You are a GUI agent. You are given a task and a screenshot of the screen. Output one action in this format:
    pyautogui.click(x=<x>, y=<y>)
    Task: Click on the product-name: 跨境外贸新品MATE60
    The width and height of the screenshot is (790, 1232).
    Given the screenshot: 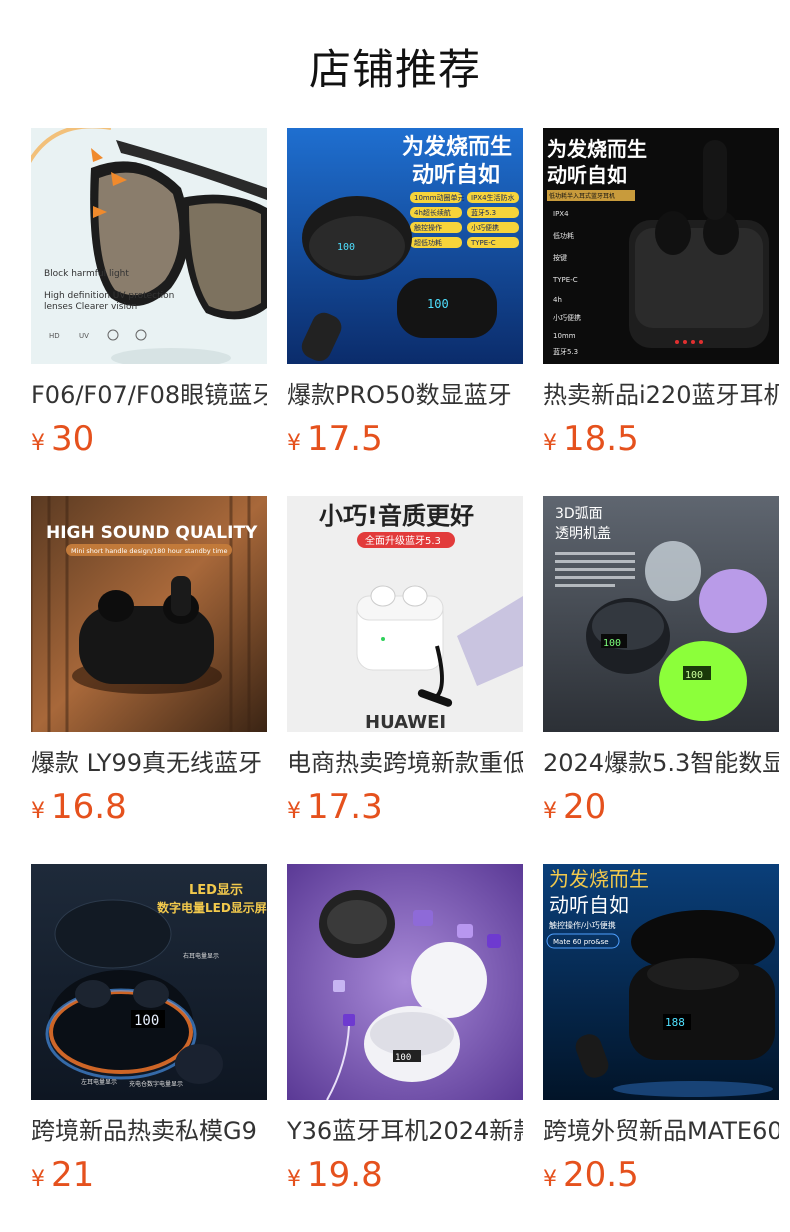 What is the action you would take?
    pyautogui.click(x=661, y=1131)
    